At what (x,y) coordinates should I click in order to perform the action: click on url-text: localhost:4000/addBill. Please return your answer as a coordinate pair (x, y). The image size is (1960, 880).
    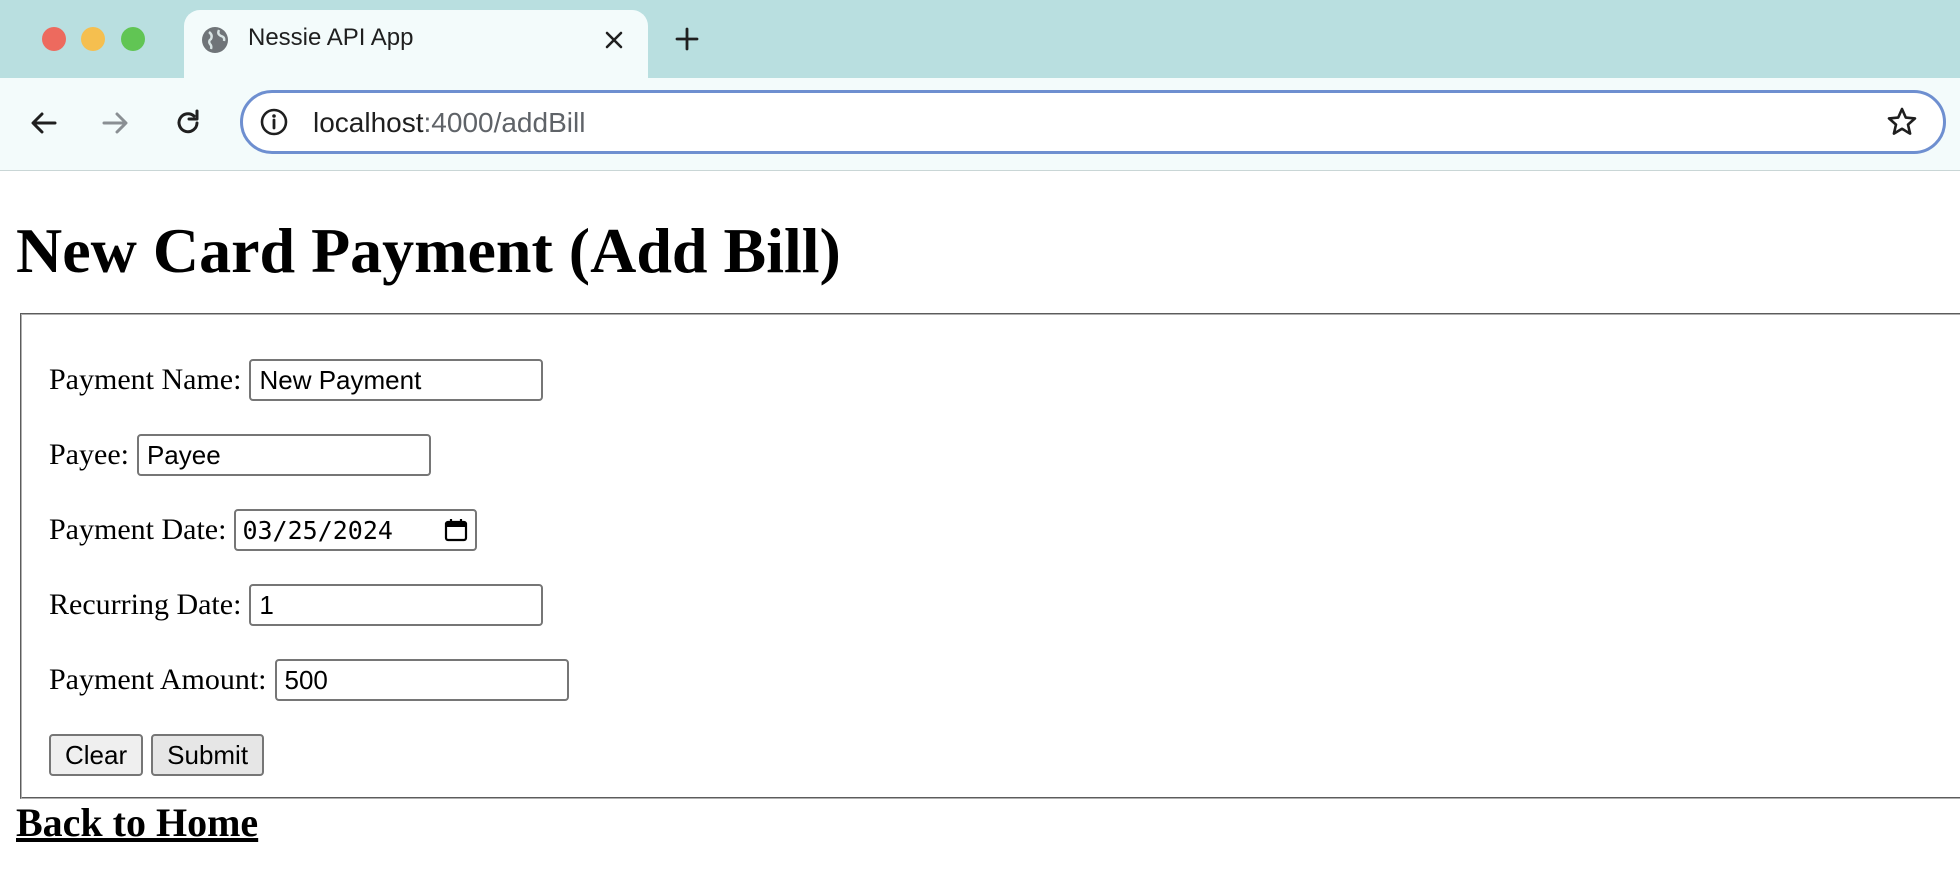
    Looking at the image, I should click on (449, 123).